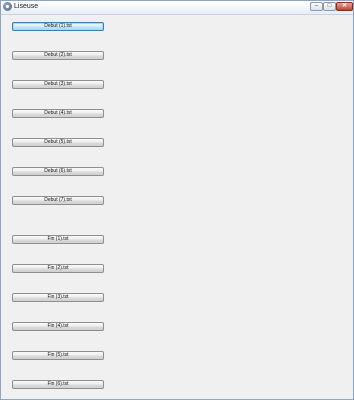  Describe the element at coordinates (58, 268) in the screenshot. I see `fin-2-button: Fin (2).txt` at that location.